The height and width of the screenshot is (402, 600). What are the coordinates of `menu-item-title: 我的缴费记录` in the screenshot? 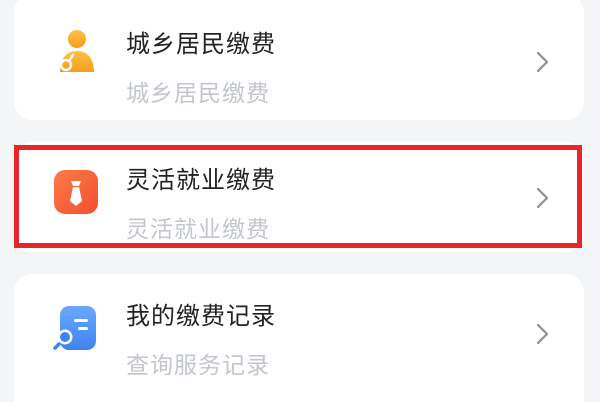 It's located at (201, 316).